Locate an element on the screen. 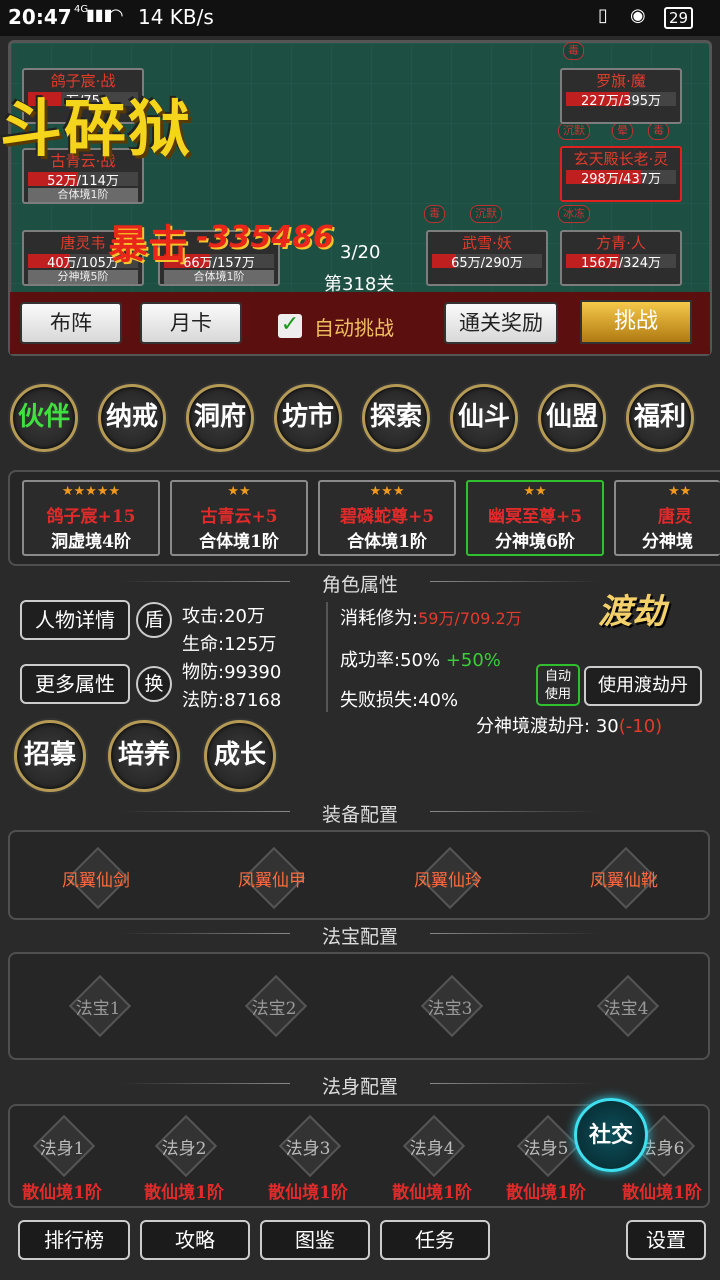 Image resolution: width=720 pixels, height=1280 pixels. shield-button: 盾 is located at coordinates (154, 620).